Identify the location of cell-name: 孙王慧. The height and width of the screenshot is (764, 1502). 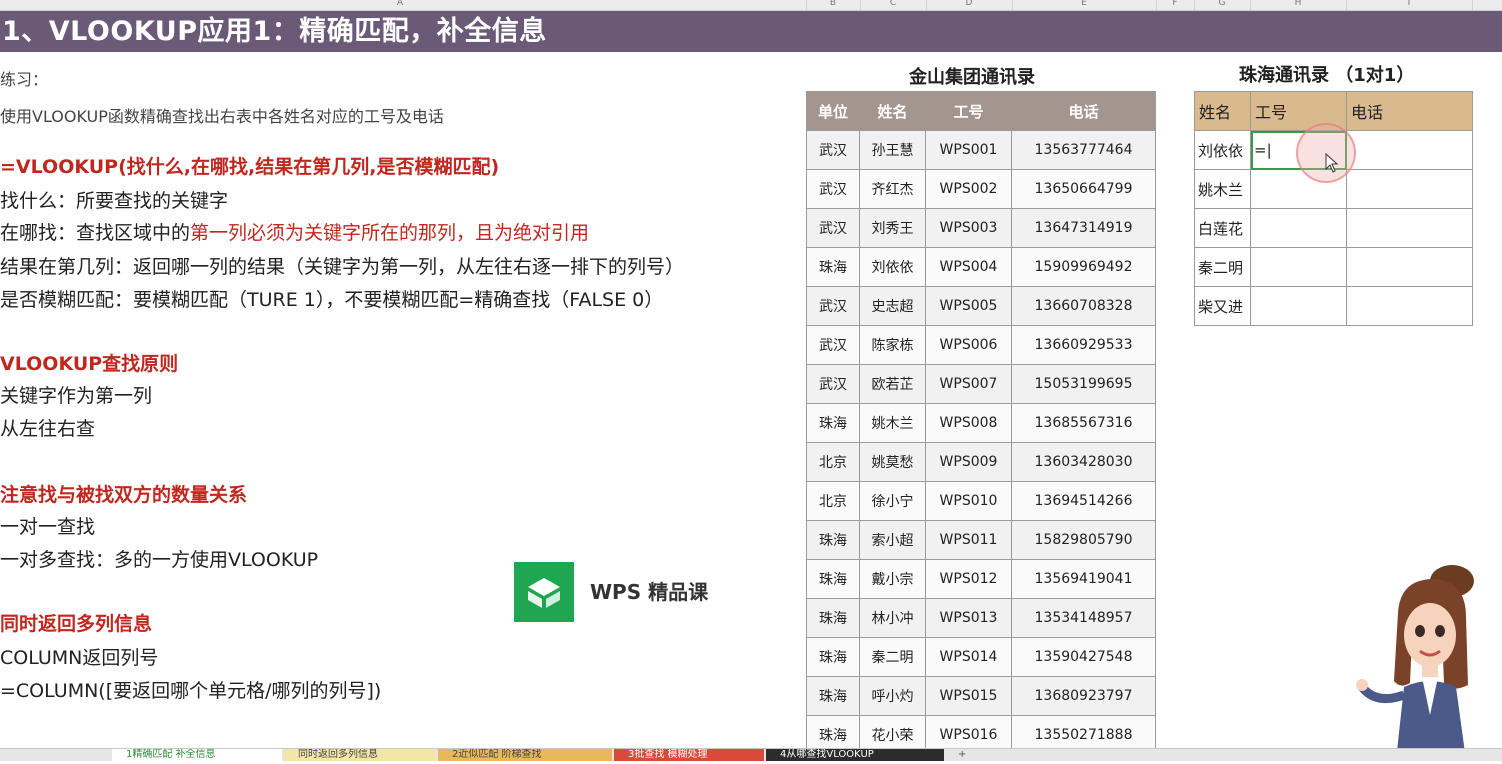
(892, 150).